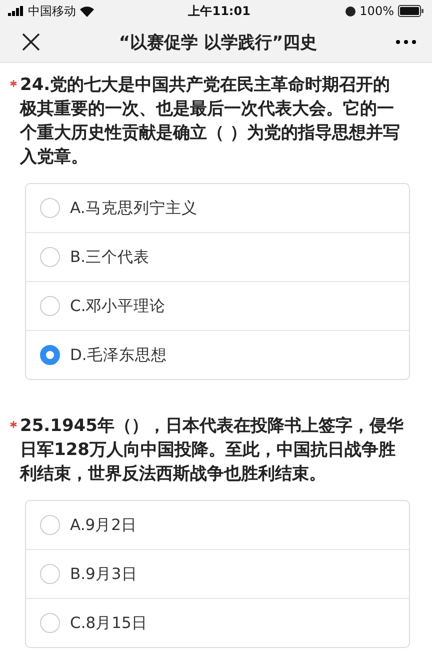 The image size is (432, 651). Describe the element at coordinates (411, 11) in the screenshot. I see `battery-icon` at that location.